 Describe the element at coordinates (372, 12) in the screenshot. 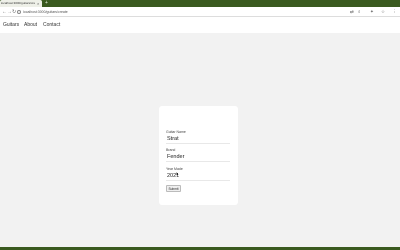

I see `puzzle-icon: ✦` at that location.